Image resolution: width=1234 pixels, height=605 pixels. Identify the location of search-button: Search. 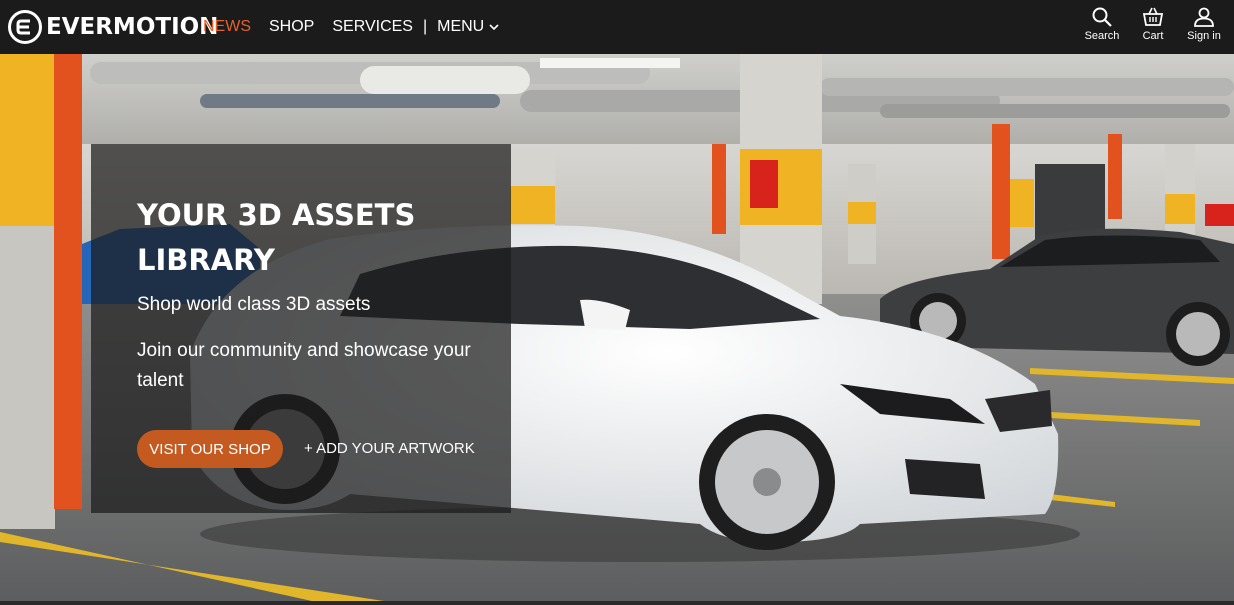
(1102, 24).